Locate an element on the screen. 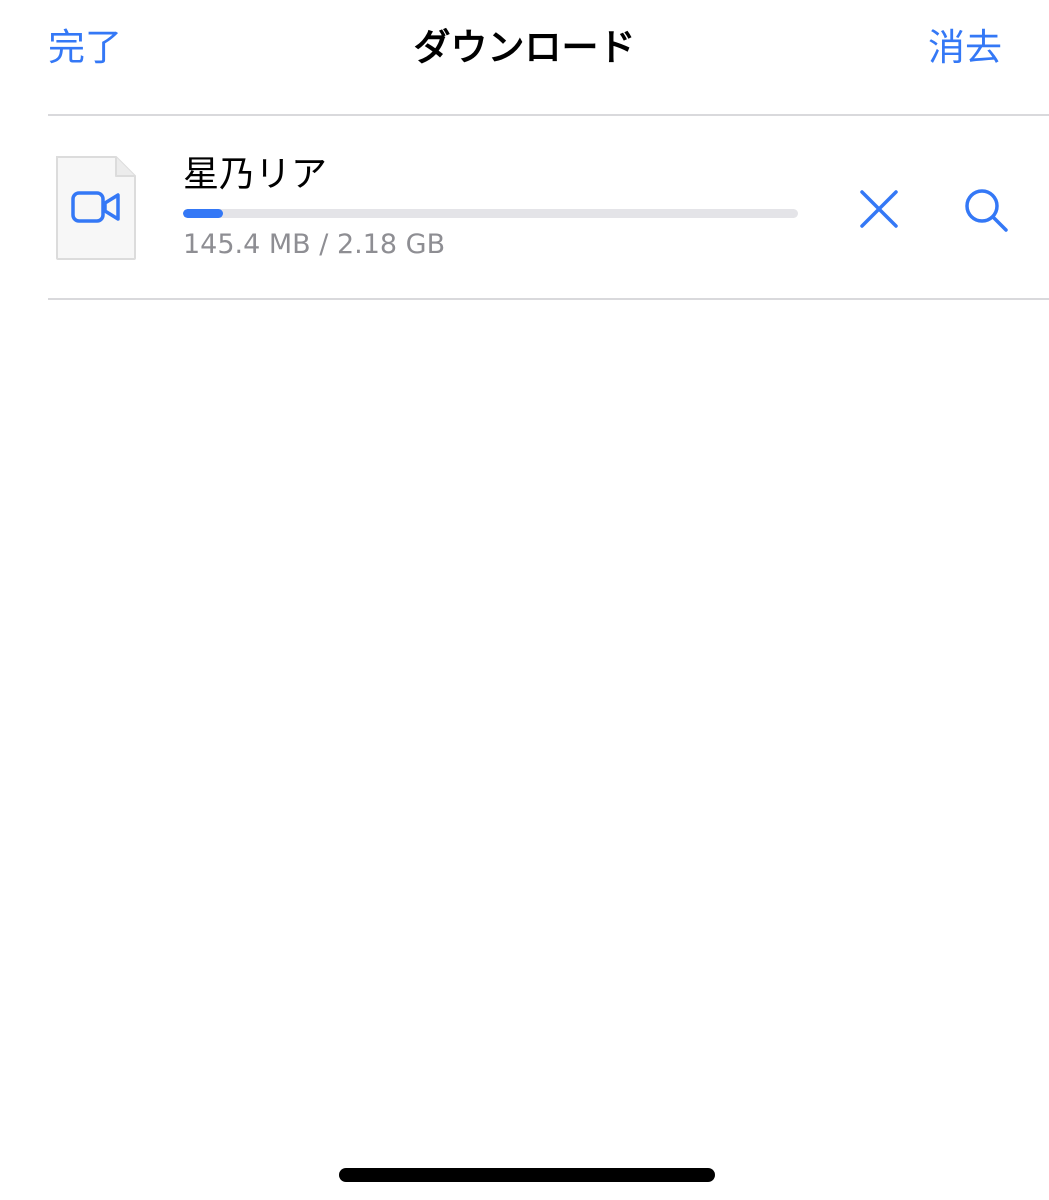 The height and width of the screenshot is (1200, 1049). download-progress-bar is located at coordinates (490, 213).